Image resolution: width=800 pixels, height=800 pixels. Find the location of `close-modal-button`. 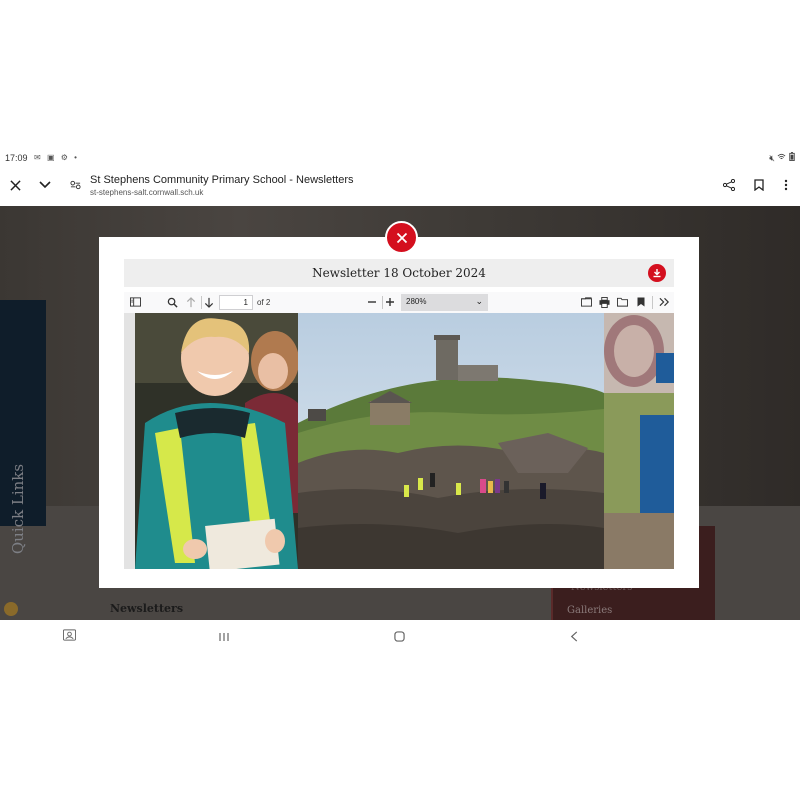

close-modal-button is located at coordinates (401, 237).